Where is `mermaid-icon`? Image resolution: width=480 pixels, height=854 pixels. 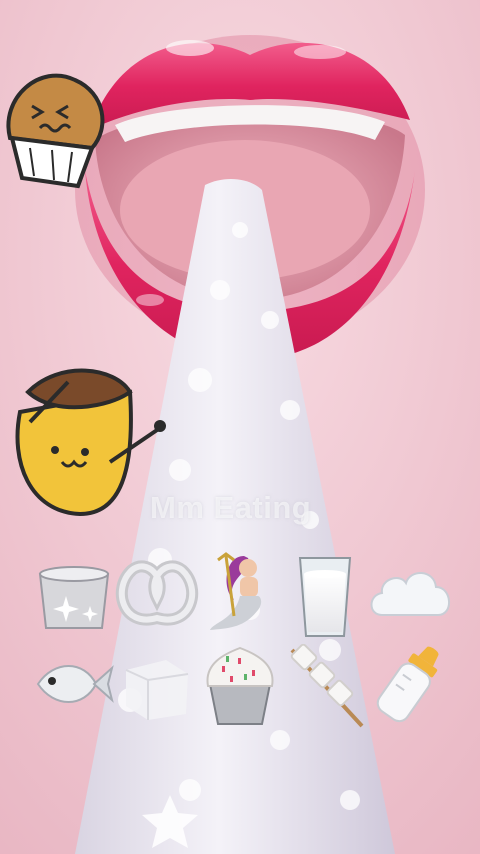 mermaid-icon is located at coordinates (236, 591).